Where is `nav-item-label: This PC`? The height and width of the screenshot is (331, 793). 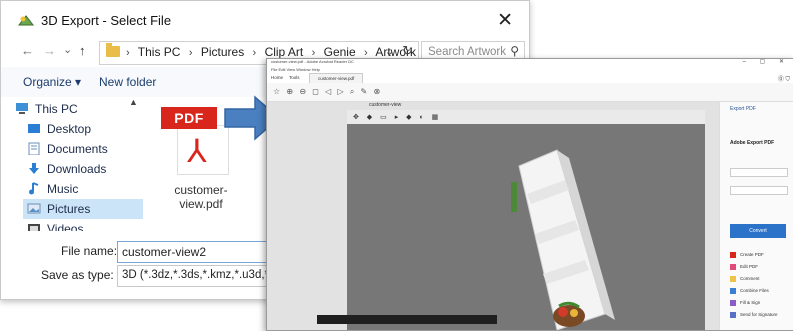 nav-item-label: This PC is located at coordinates (56, 109).